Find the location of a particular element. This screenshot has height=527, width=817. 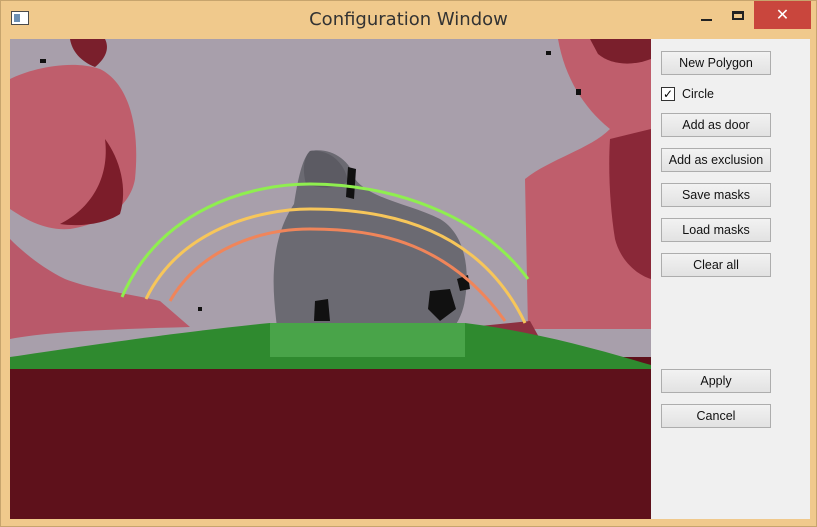

circle-label: Circle is located at coordinates (698, 94).